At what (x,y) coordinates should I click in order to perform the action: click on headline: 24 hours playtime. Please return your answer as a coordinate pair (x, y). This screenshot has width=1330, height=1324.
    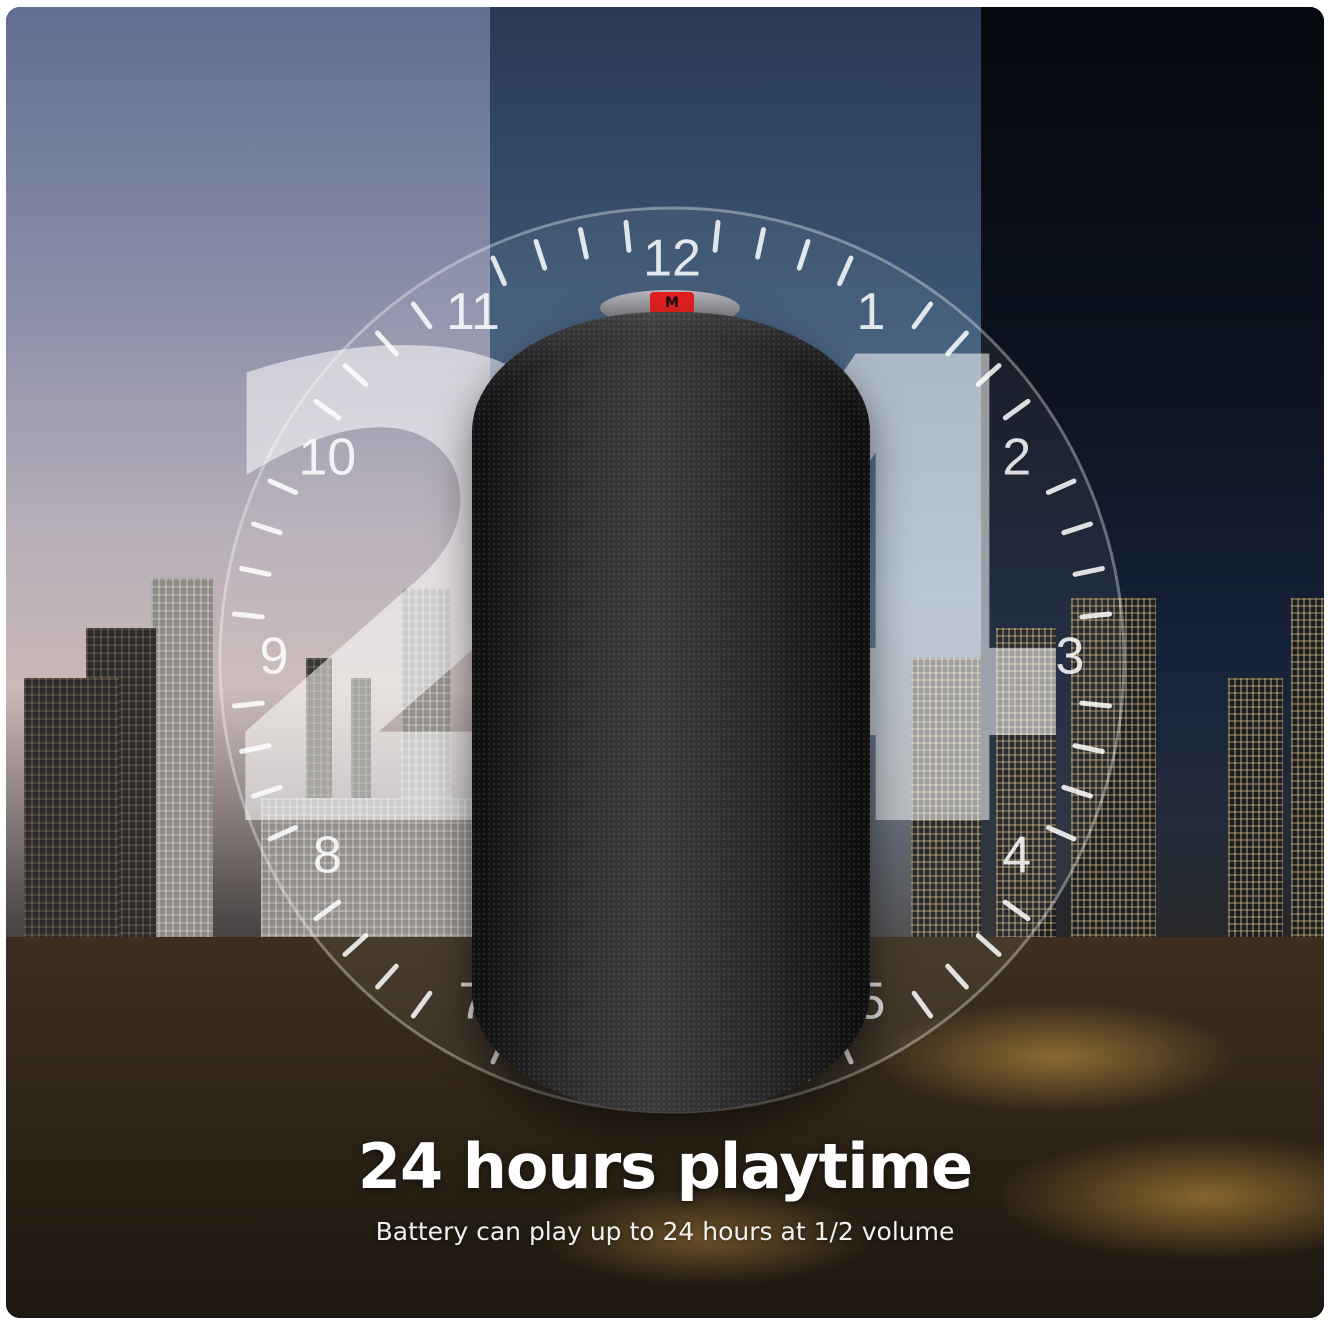
    Looking at the image, I should click on (665, 1166).